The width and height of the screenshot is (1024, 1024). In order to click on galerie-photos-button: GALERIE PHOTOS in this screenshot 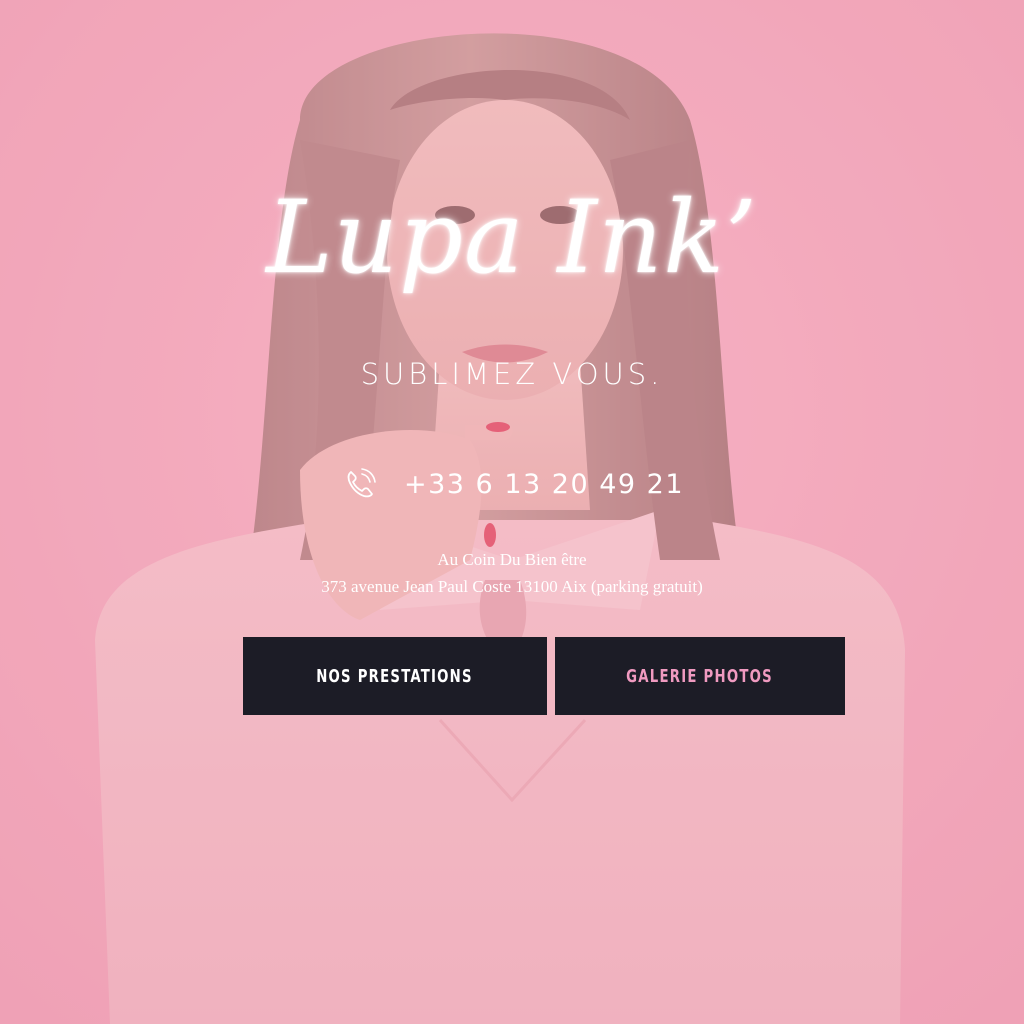, I will do `click(700, 676)`.